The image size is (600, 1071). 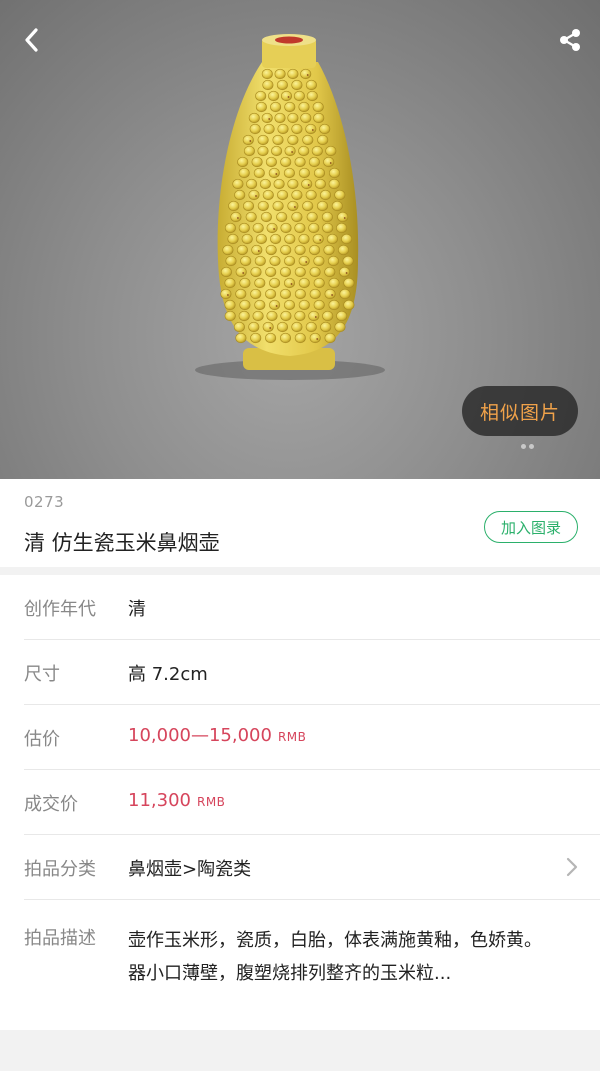 I want to click on chevron-right-icon, so click(x=572, y=867).